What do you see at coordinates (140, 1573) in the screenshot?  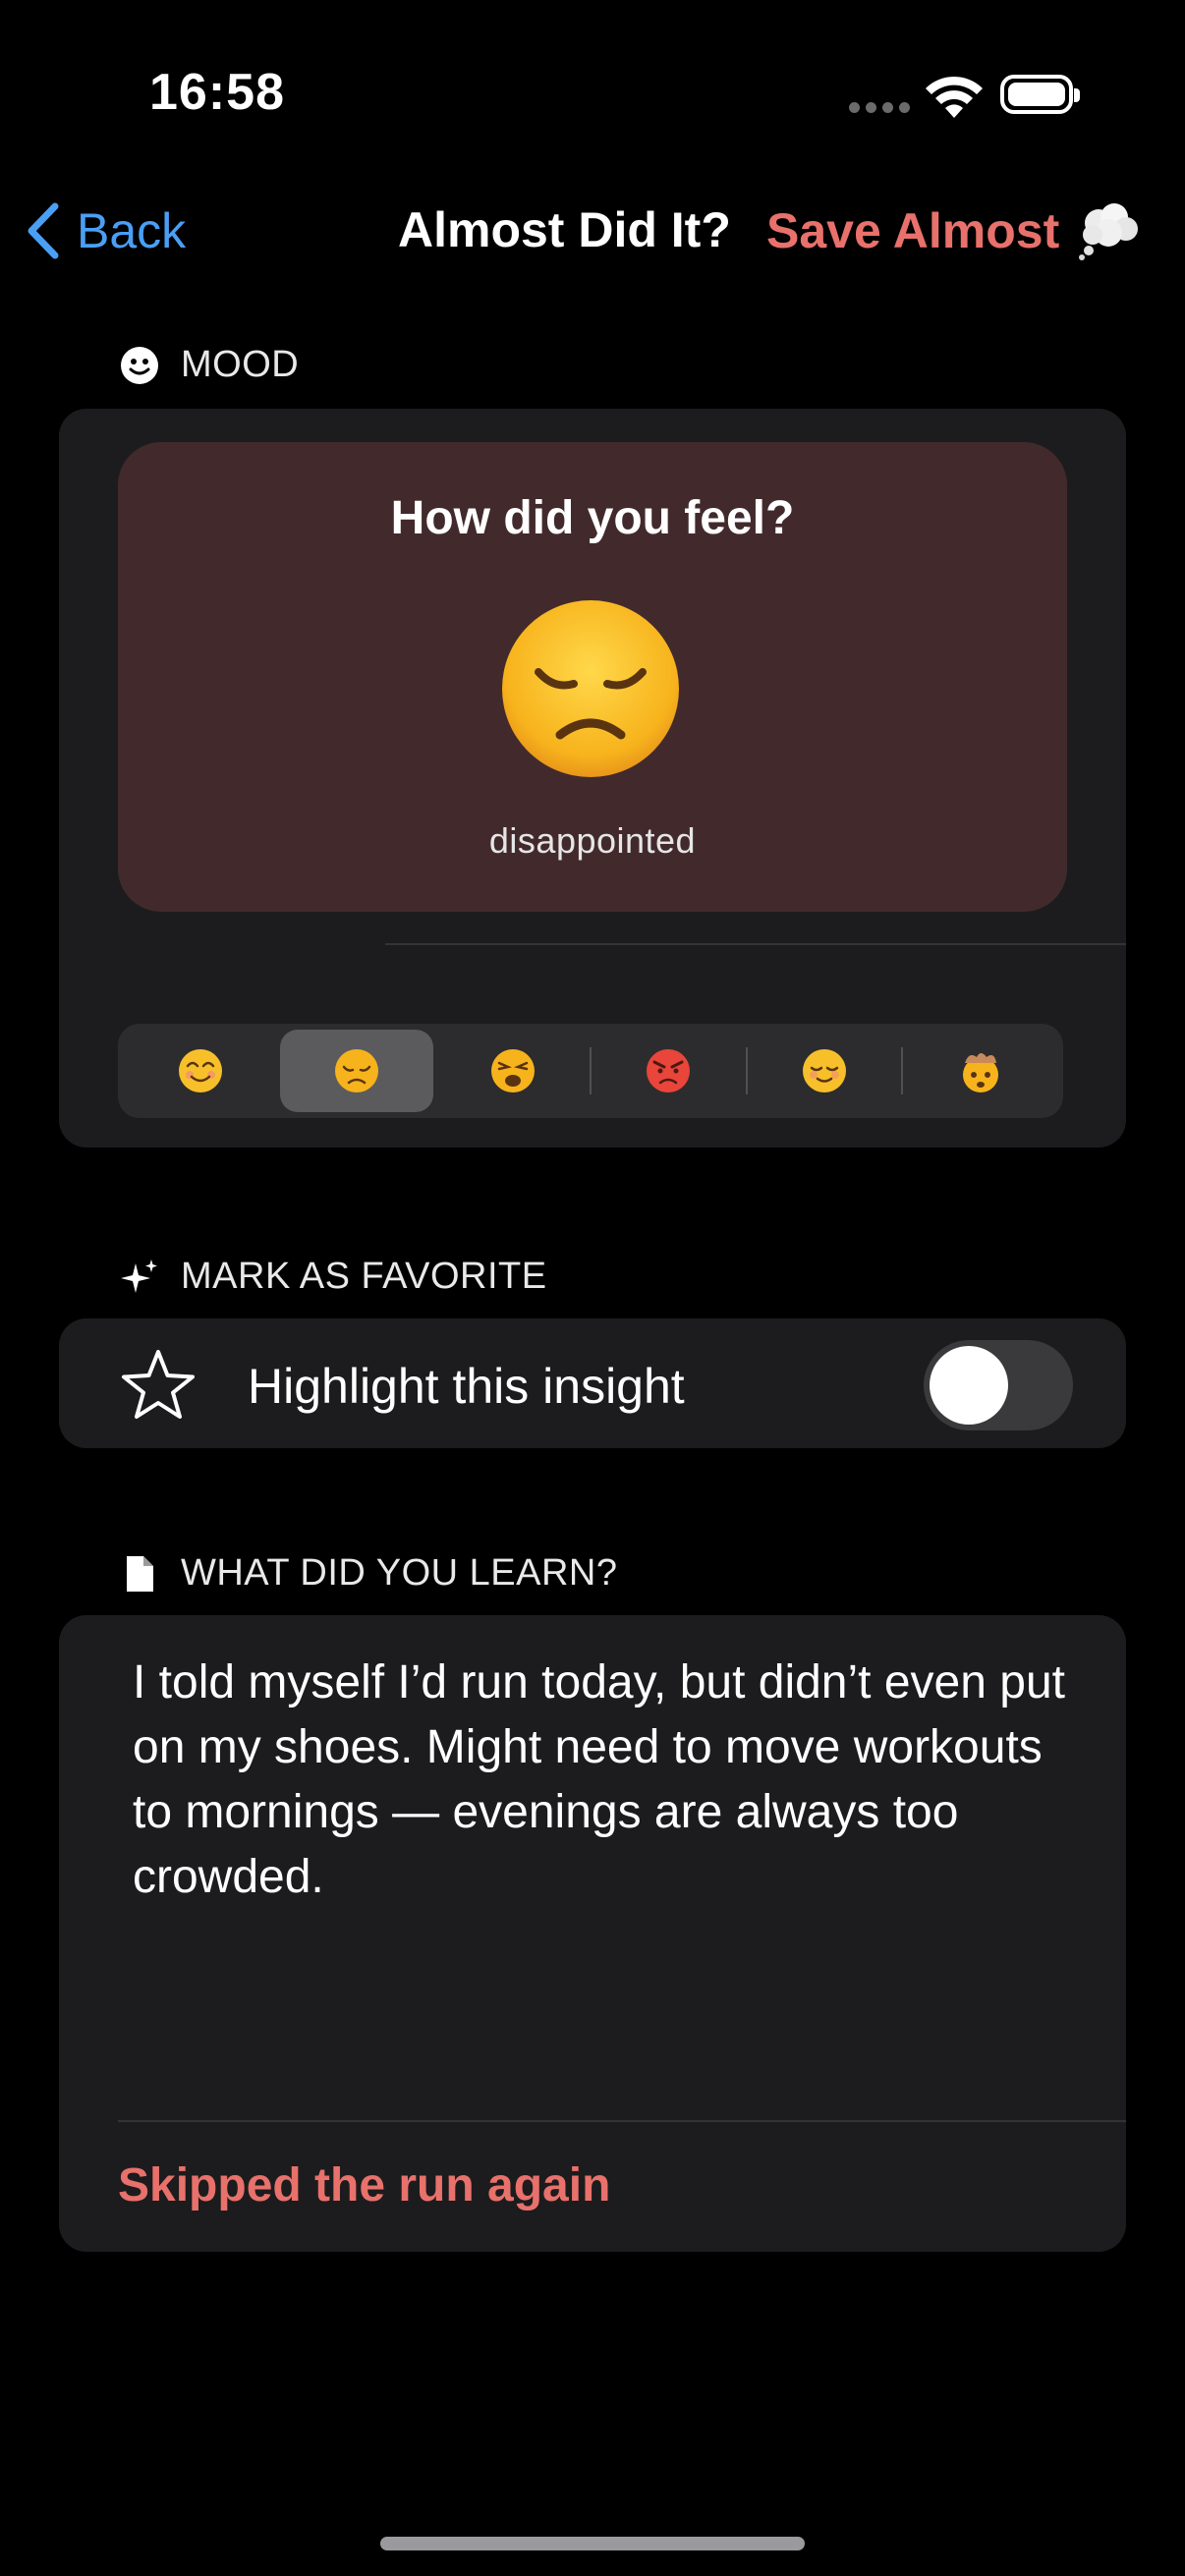 I see `document-icon` at bounding box center [140, 1573].